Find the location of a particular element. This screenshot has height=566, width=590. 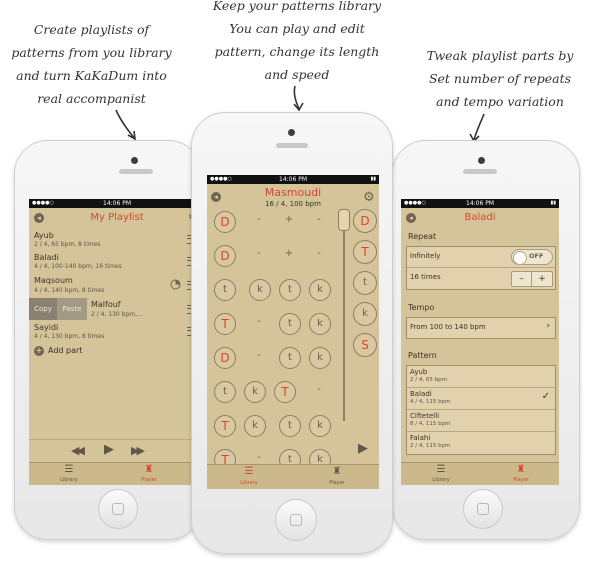

pattern-option: Ayub 2 / 4, 65 bpm is located at coordinates (481, 377).